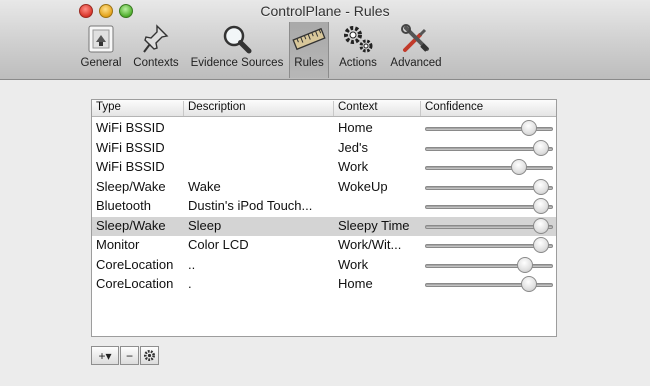 The width and height of the screenshot is (650, 386). I want to click on rule-description: Wake, so click(204, 186).